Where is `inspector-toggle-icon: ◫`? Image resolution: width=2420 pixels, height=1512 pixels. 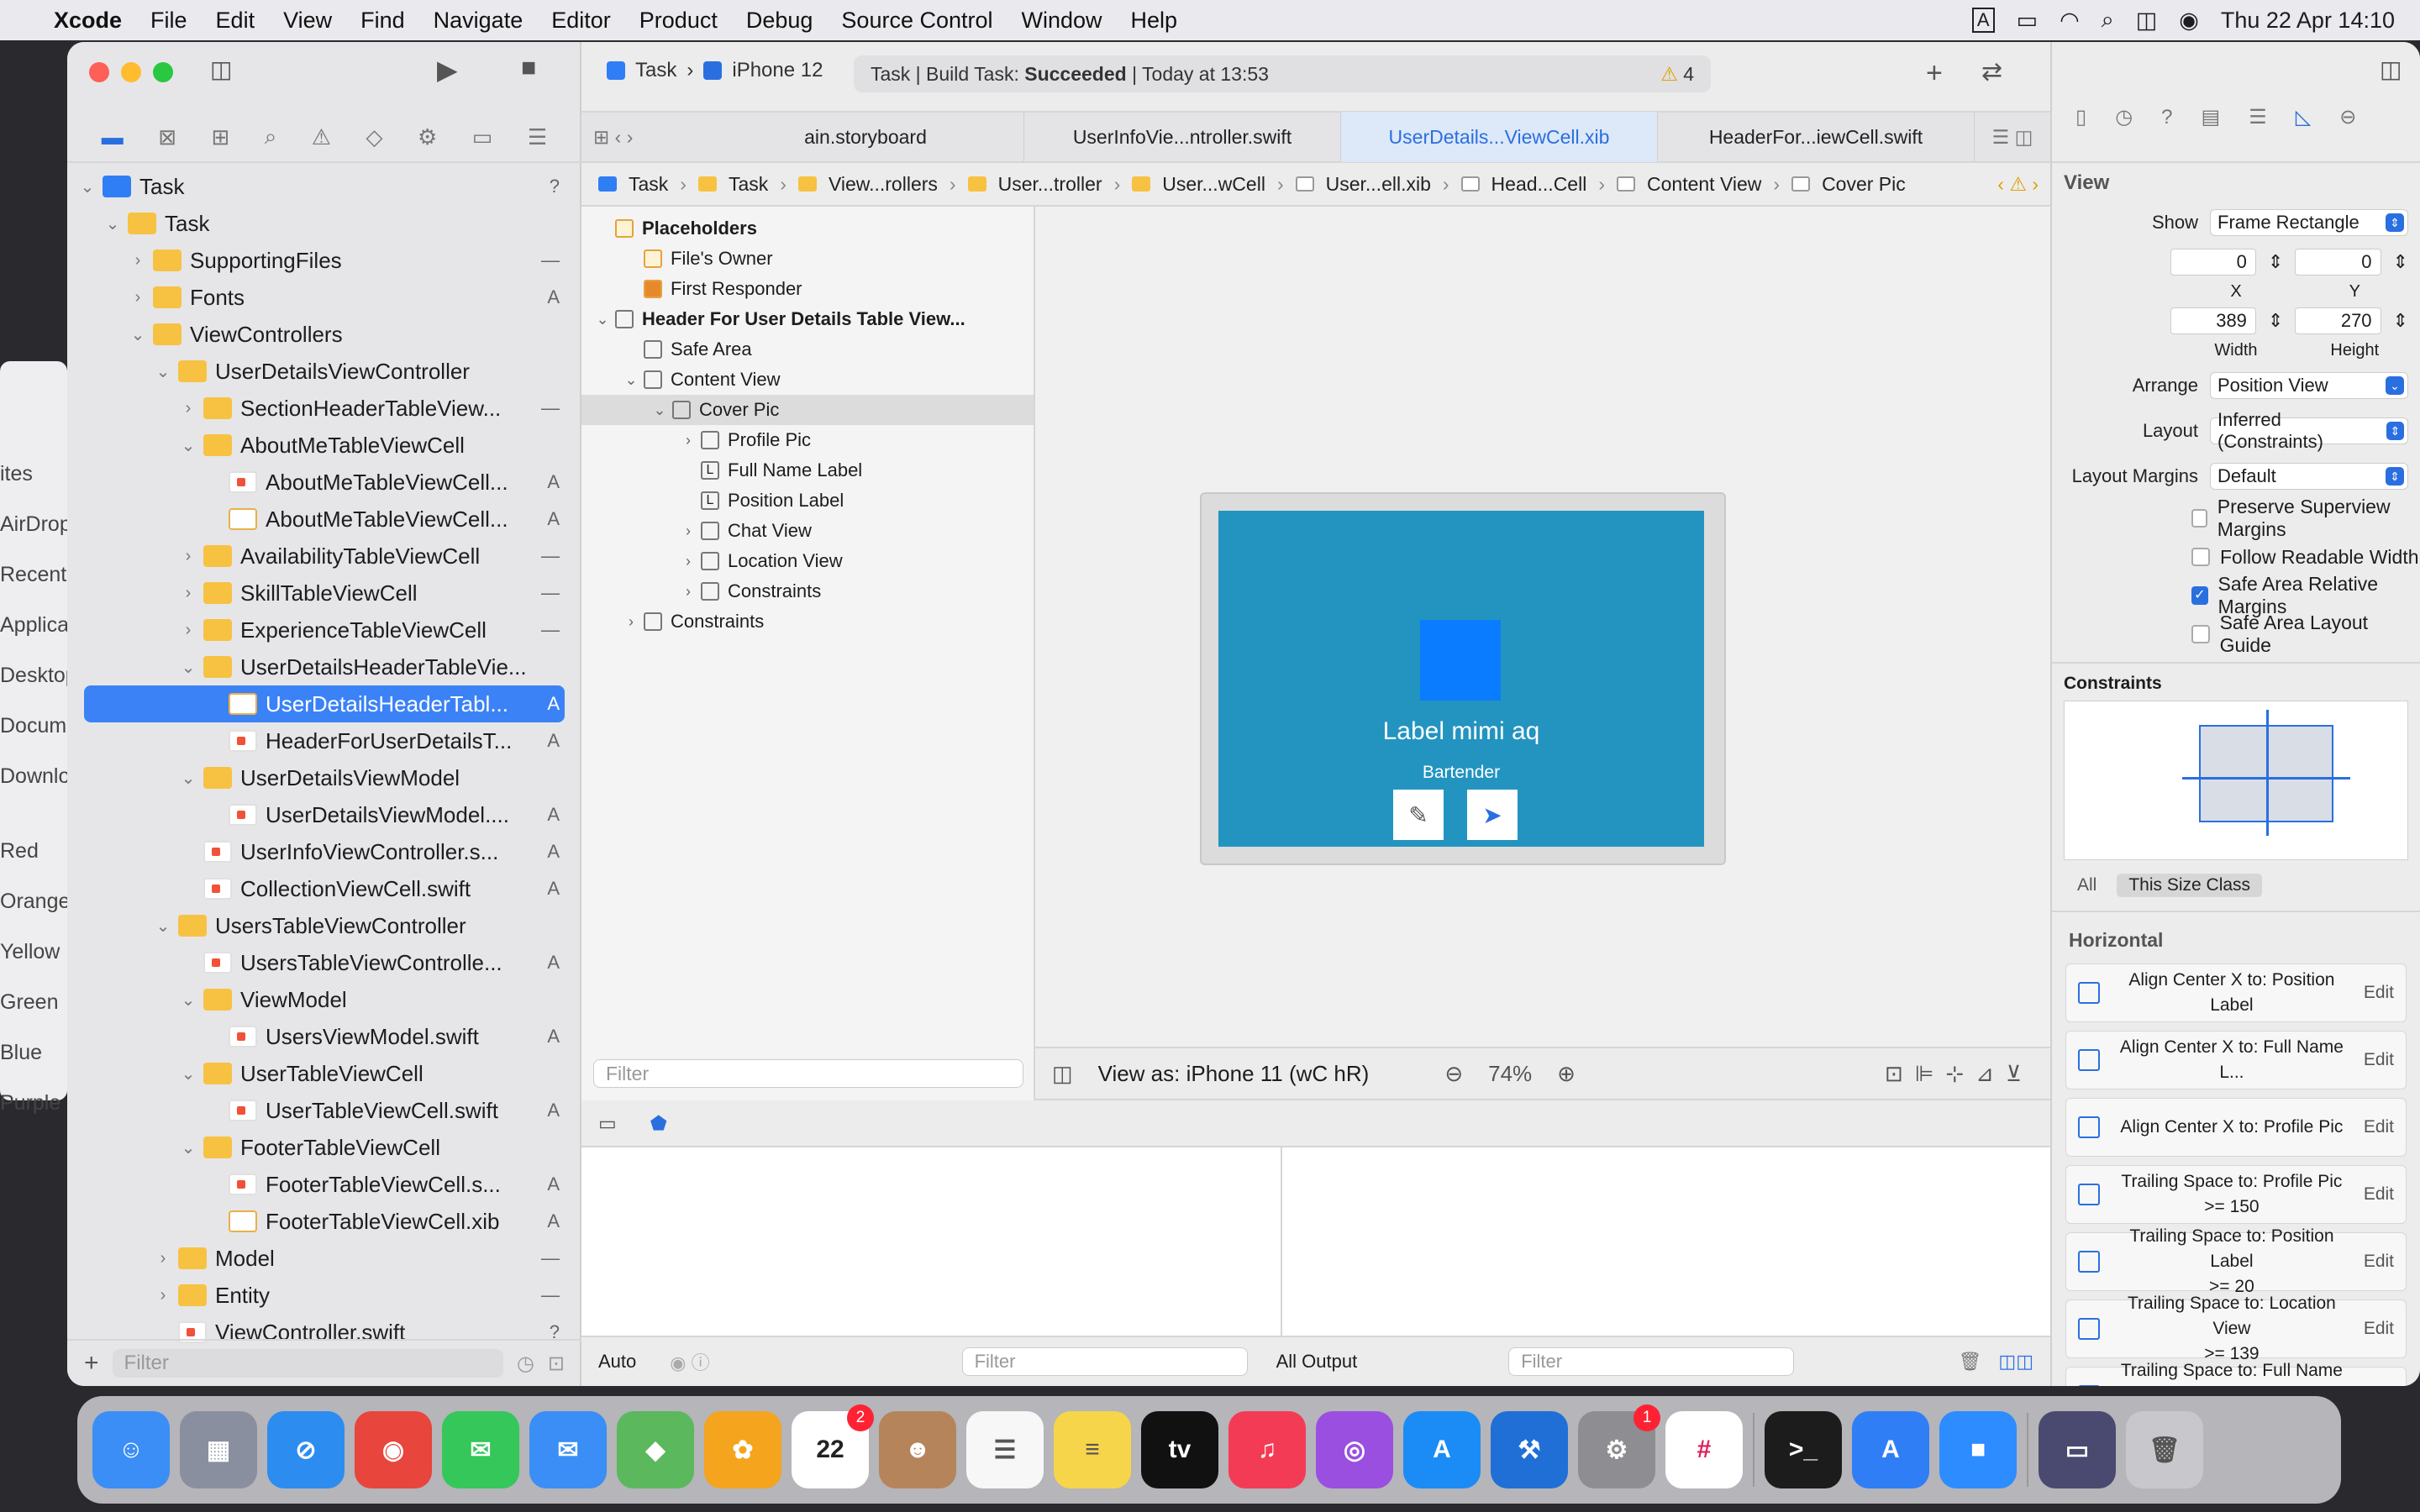 inspector-toggle-icon: ◫ is located at coordinates (2391, 69).